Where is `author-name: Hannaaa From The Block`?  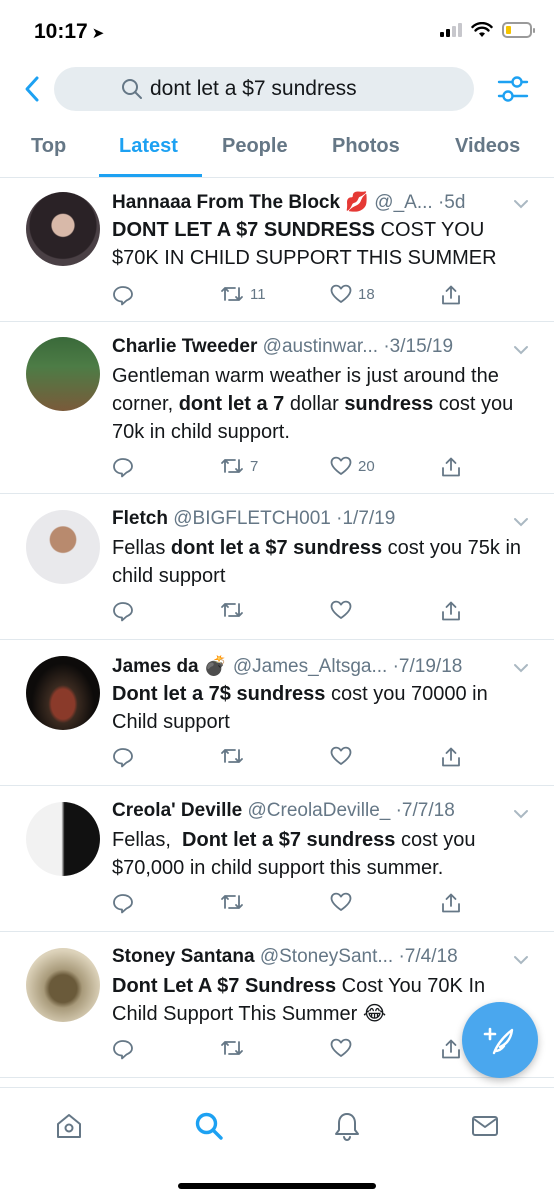
author-name: Hannaaa From The Block is located at coordinates (226, 202).